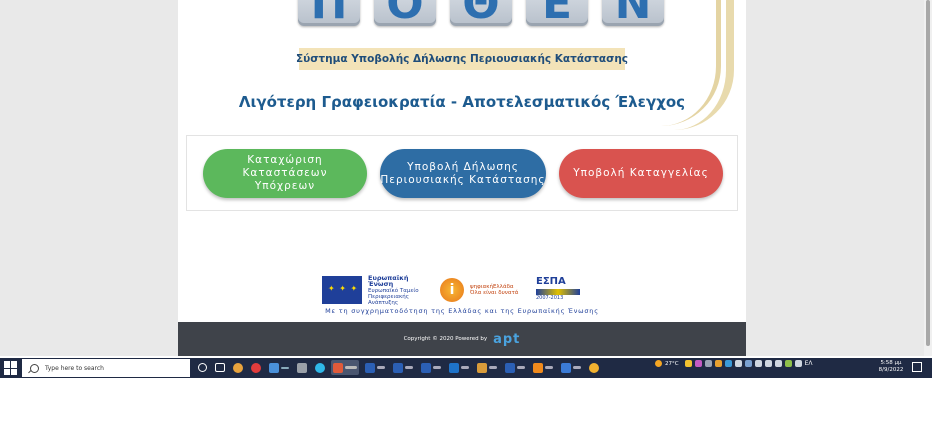 The image size is (932, 434). I want to click on site-logo: Π Ο Θ Ε Ν, so click(481, 13).